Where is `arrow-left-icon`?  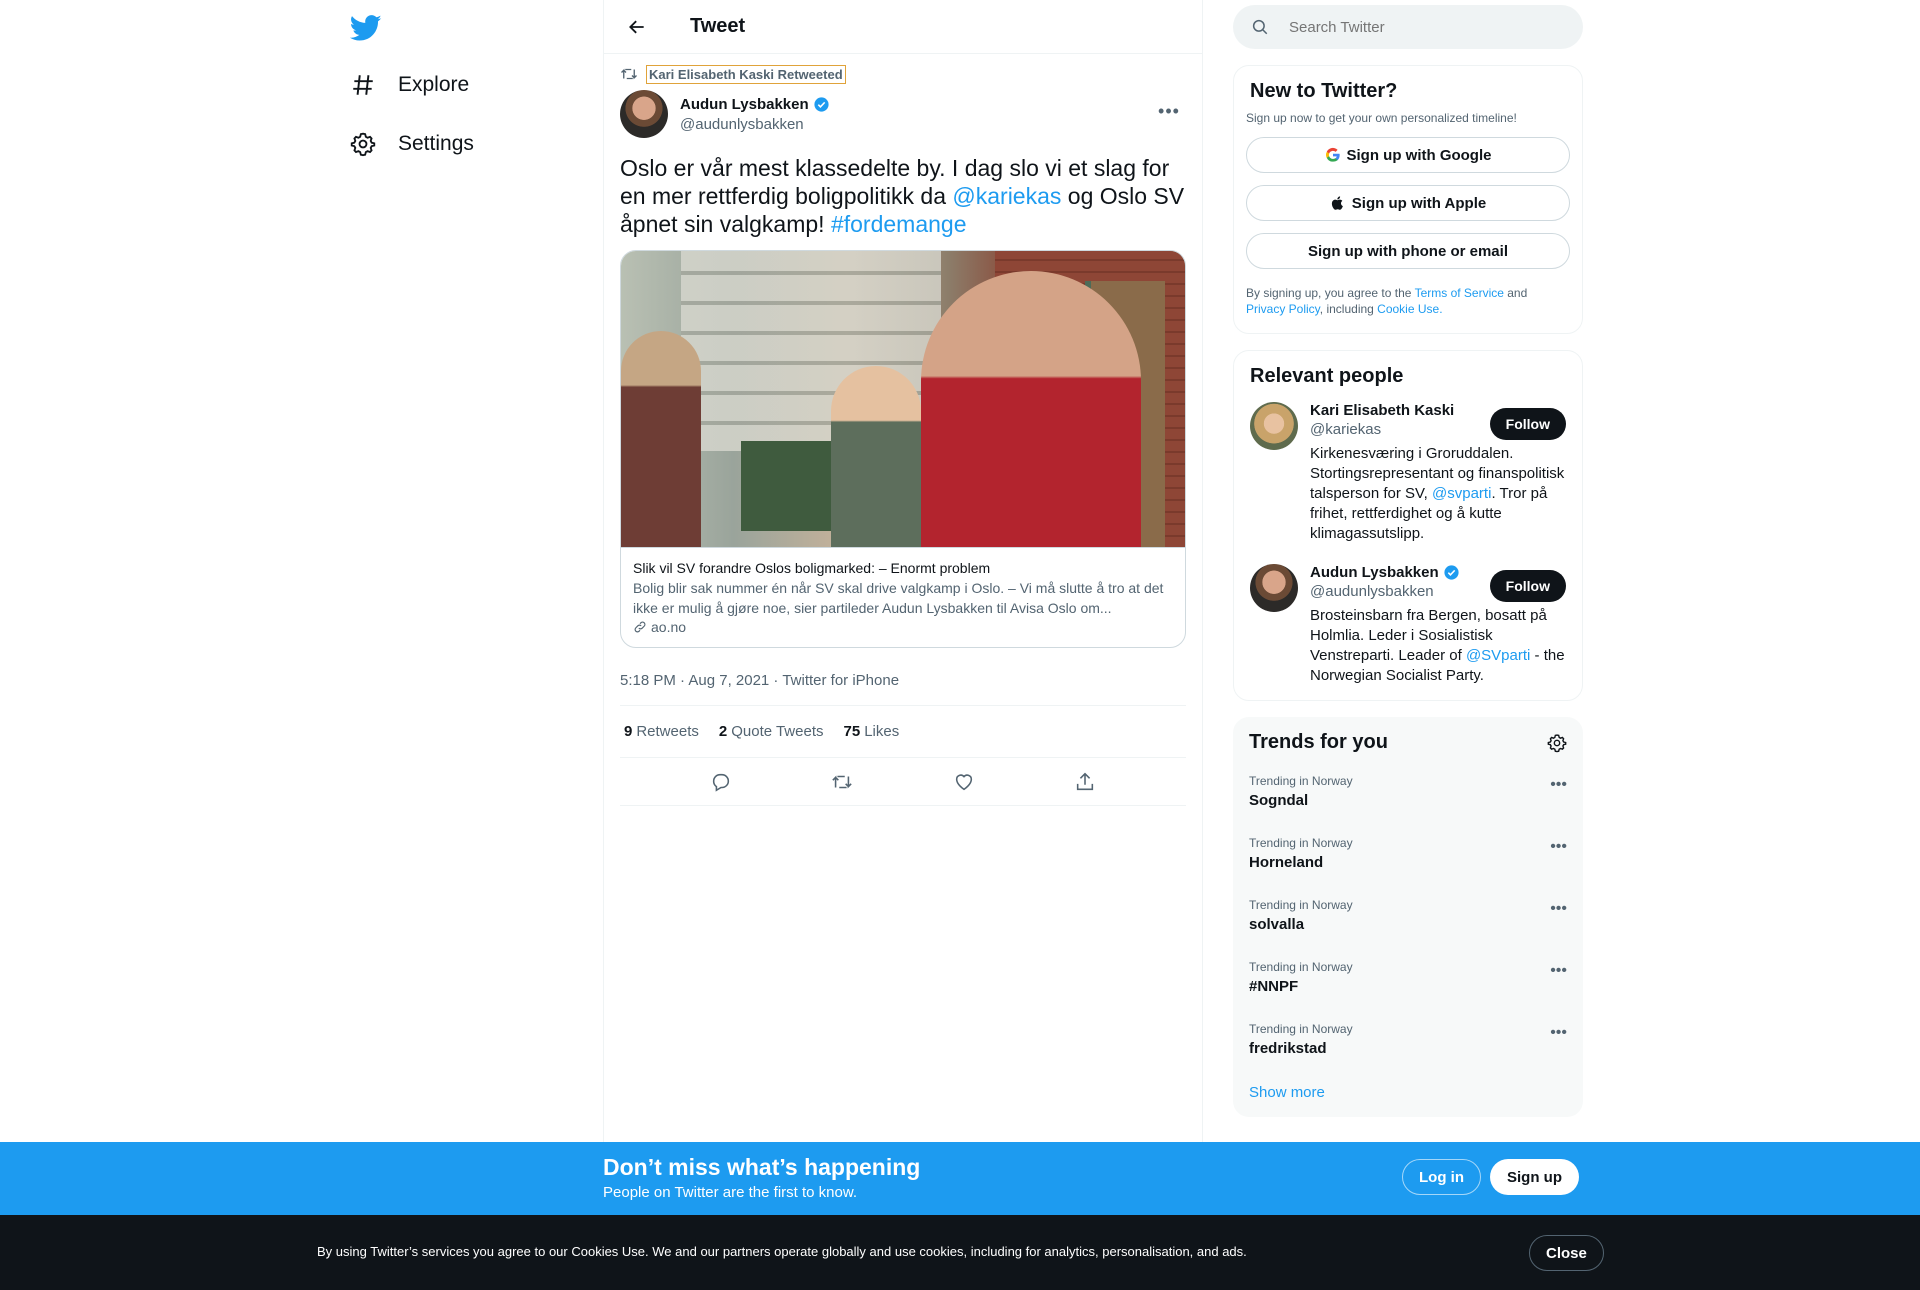 arrow-left-icon is located at coordinates (636, 26).